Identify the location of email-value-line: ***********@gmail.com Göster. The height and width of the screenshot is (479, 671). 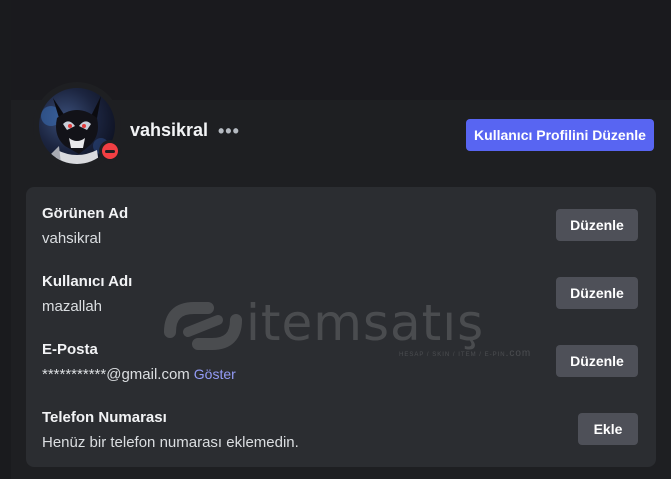
(139, 374).